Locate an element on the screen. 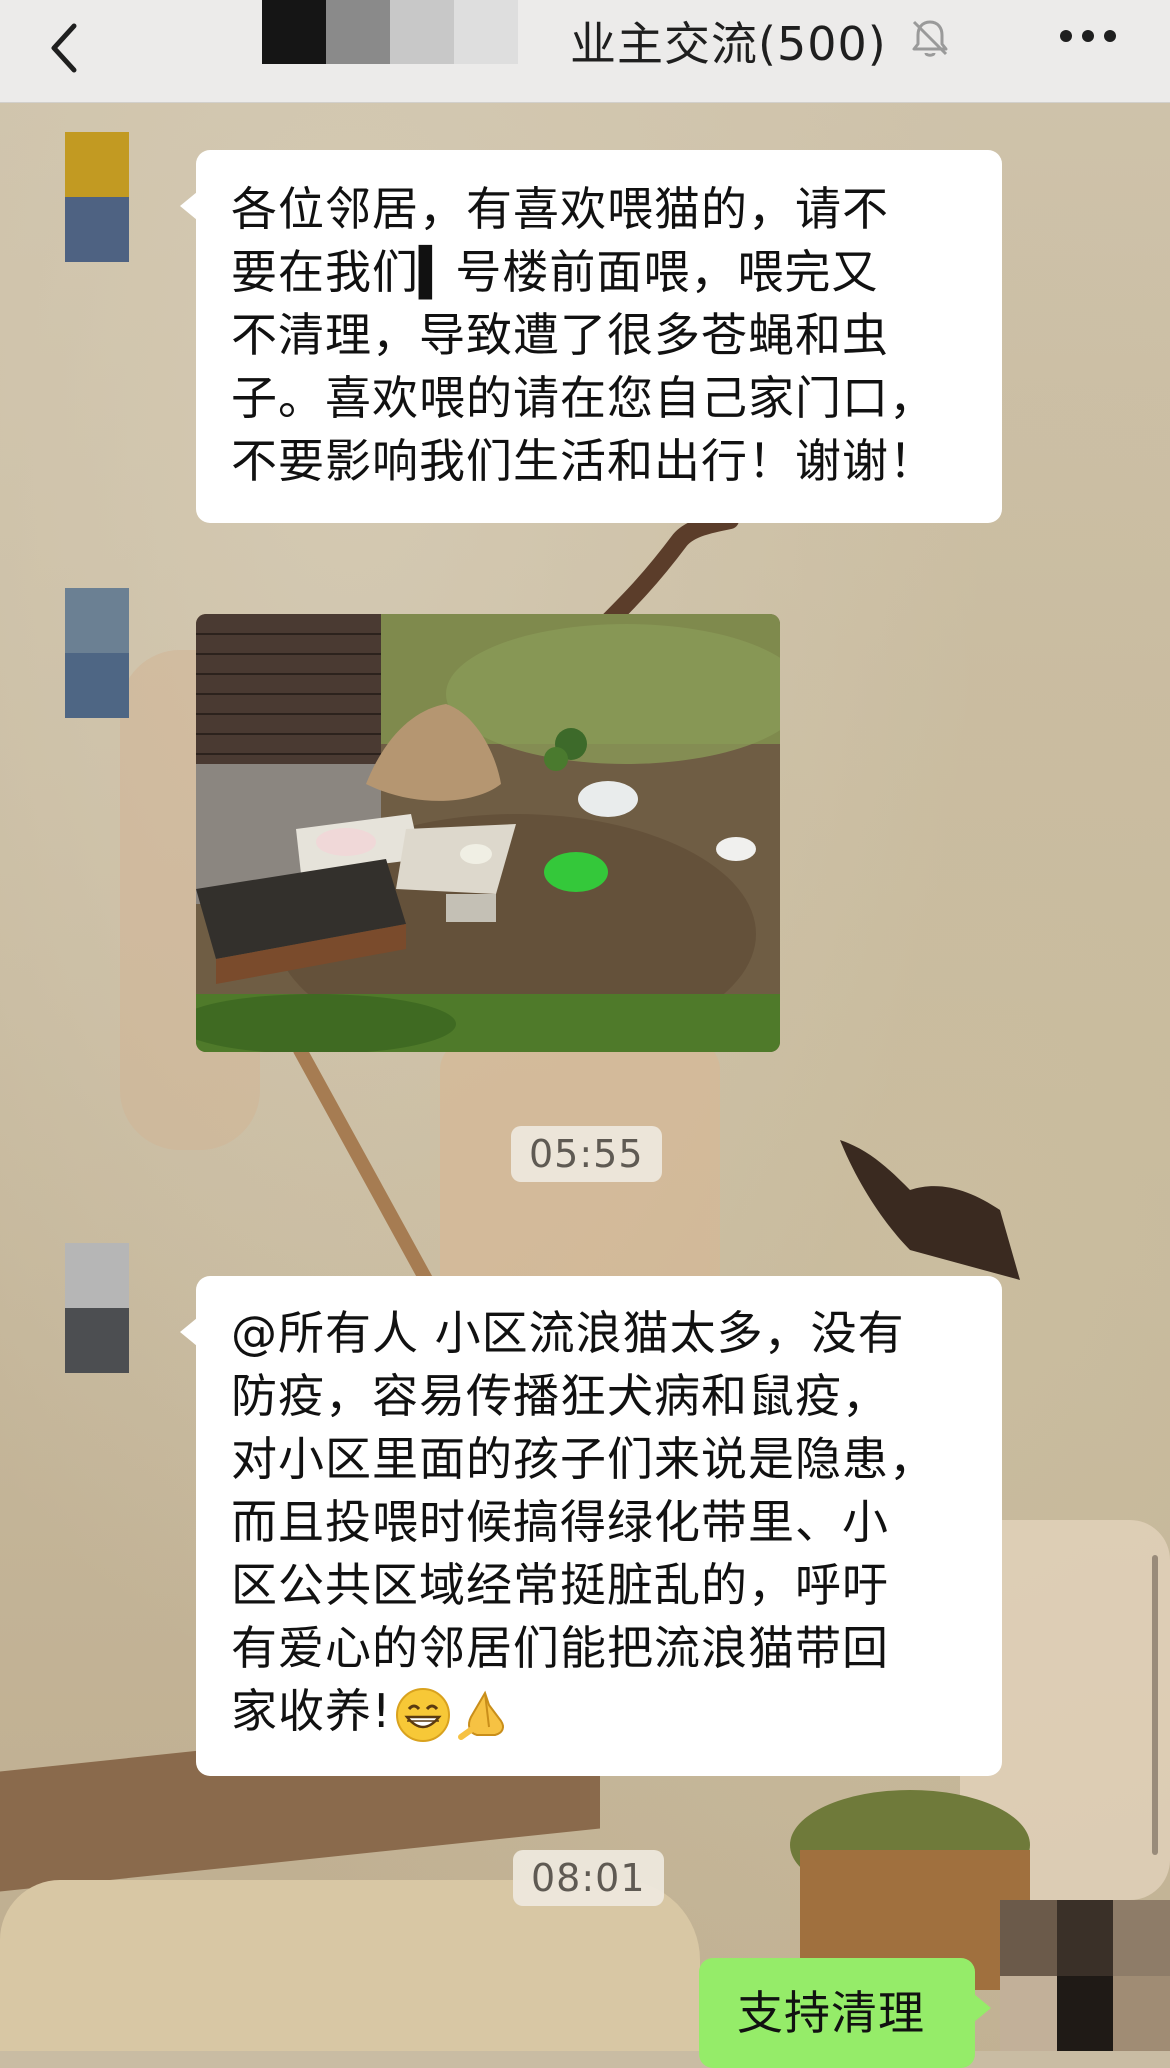  wallpaper-broom is located at coordinates (370, 1180).